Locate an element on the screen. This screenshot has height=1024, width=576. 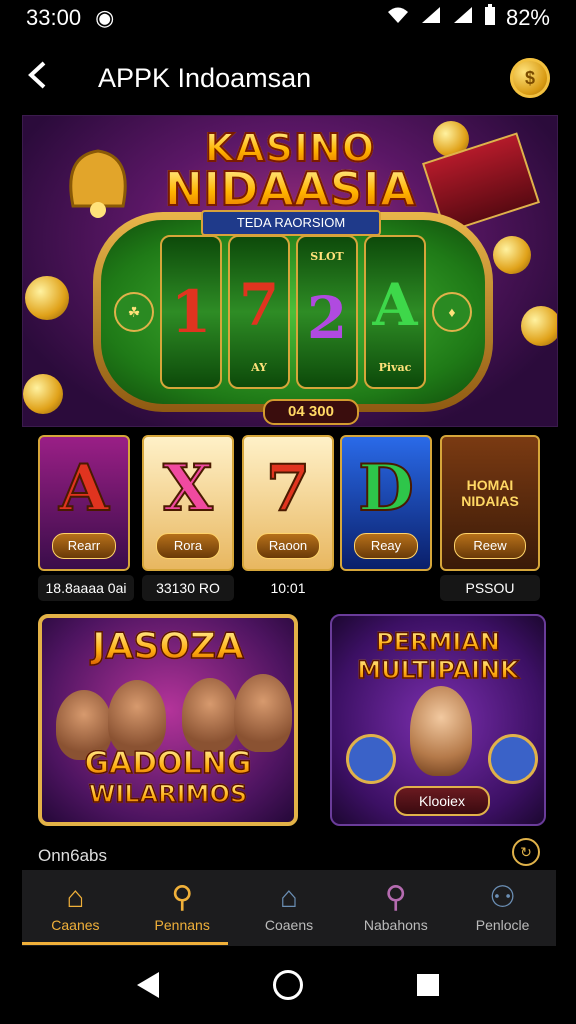
tile-button: Reew is located at coordinates (490, 546).